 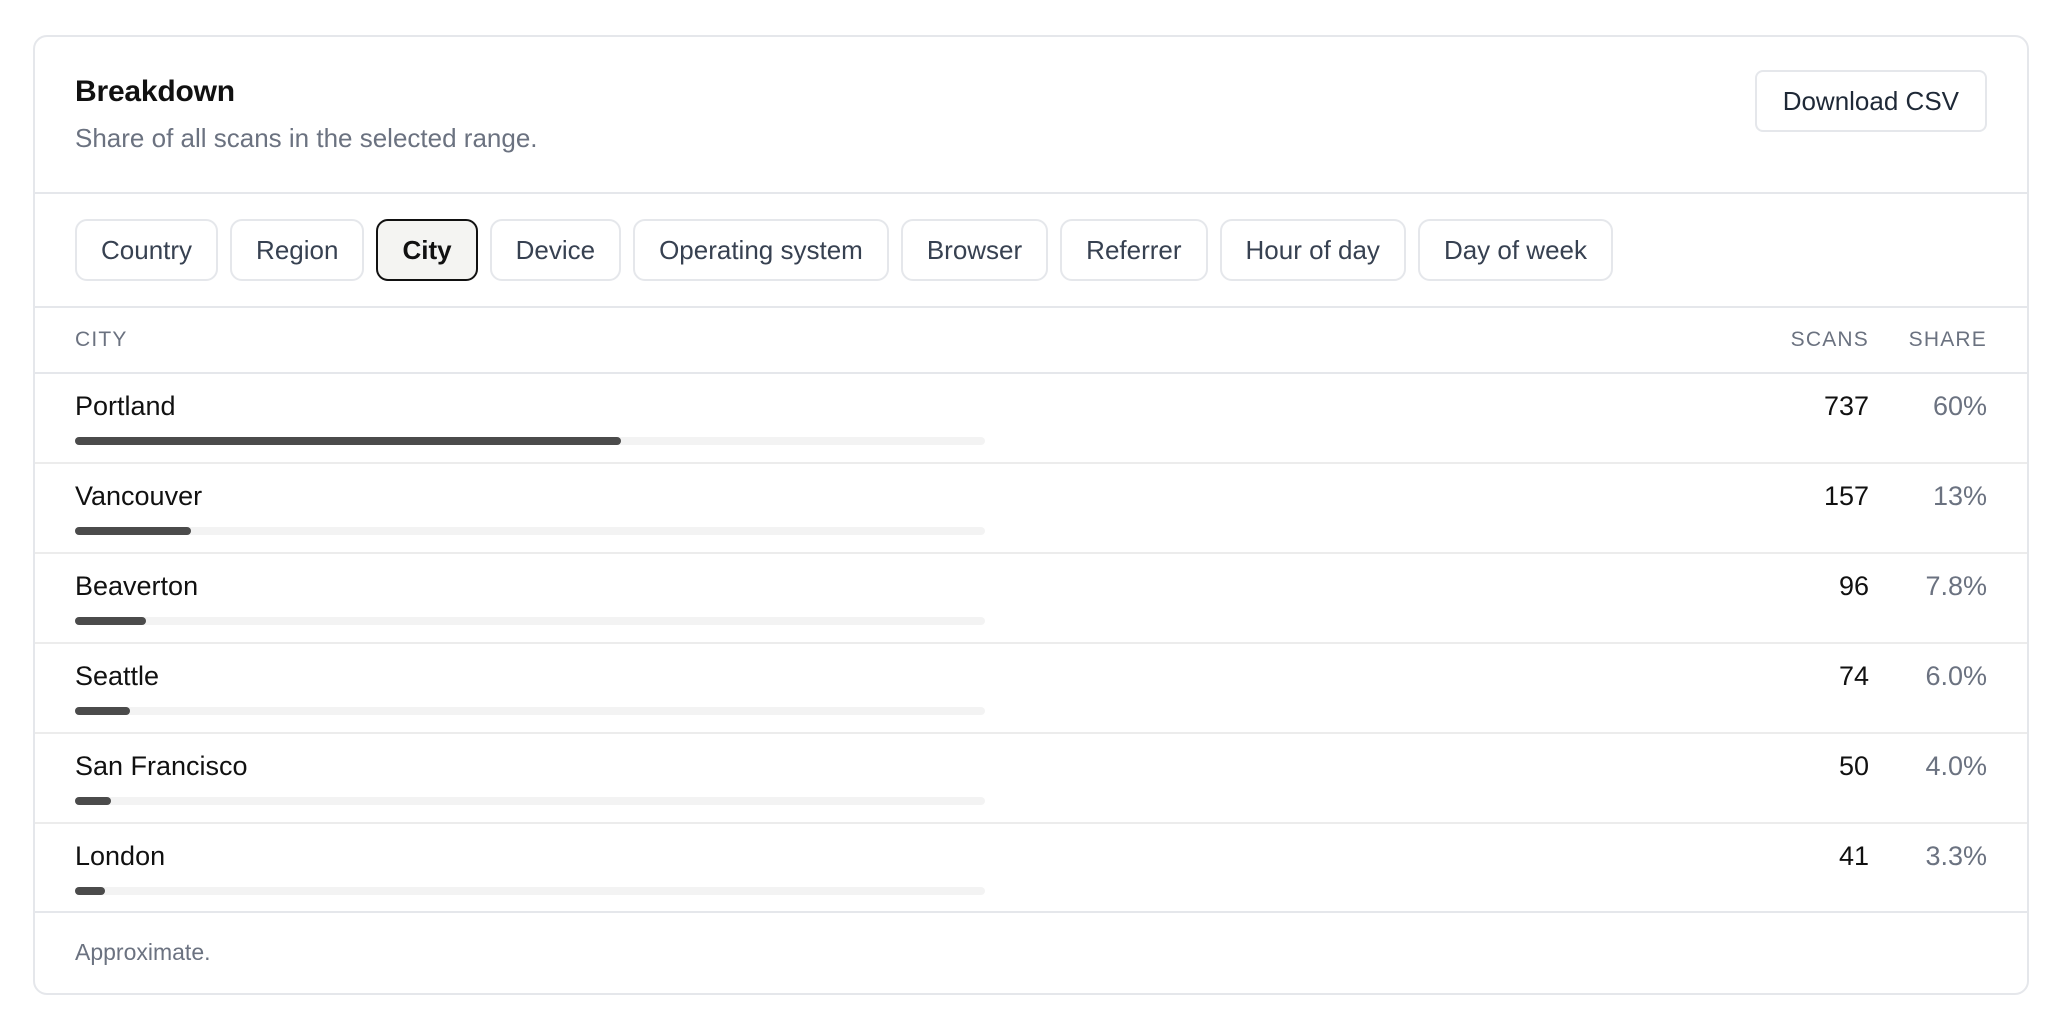 What do you see at coordinates (1134, 250) in the screenshot?
I see `tab-referrer: Referrer` at bounding box center [1134, 250].